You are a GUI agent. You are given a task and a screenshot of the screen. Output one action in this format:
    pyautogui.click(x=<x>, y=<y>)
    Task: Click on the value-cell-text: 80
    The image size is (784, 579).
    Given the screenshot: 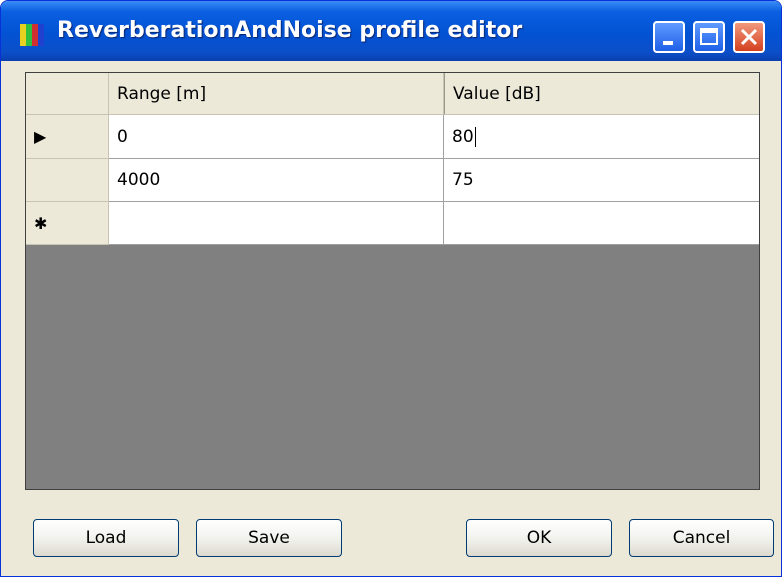 What is the action you would take?
    pyautogui.click(x=463, y=136)
    